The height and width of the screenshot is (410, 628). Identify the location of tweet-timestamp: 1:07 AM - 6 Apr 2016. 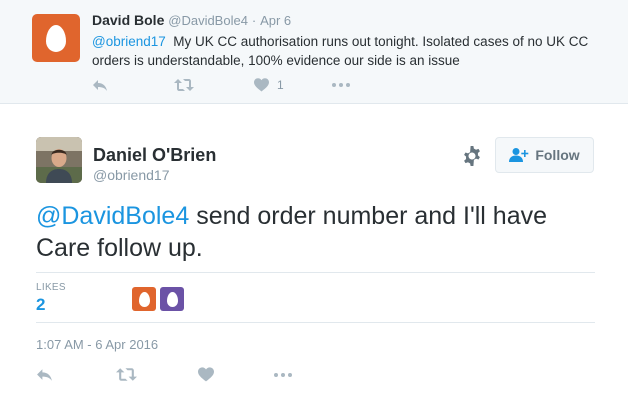
(97, 344).